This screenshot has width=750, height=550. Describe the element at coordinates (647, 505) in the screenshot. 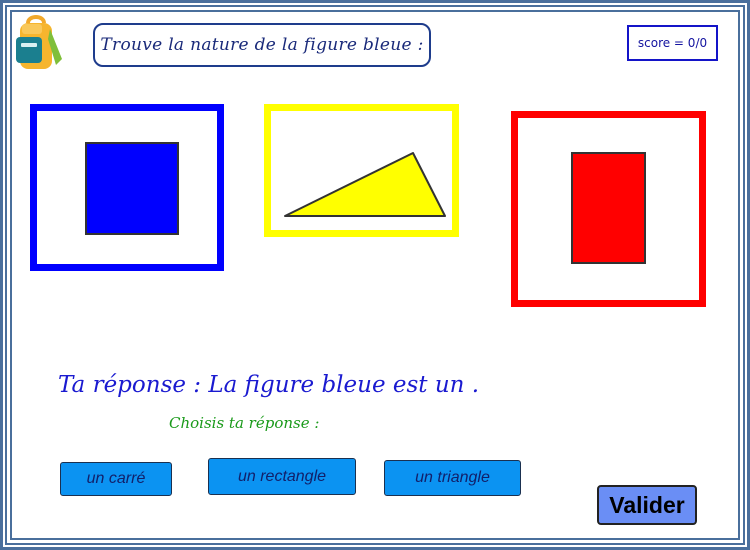

I see `validate-button: Valider` at that location.